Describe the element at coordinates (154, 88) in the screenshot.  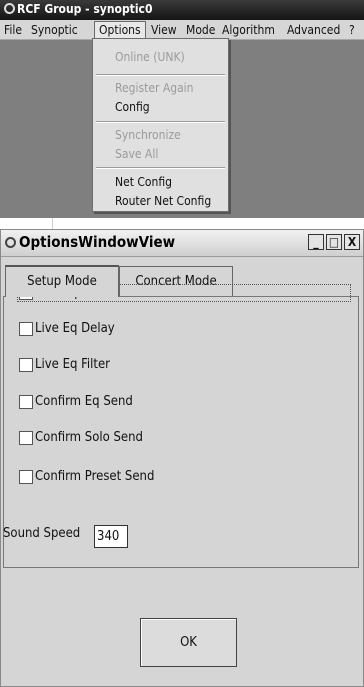
I see `menu-item-register-again: Register Again` at that location.